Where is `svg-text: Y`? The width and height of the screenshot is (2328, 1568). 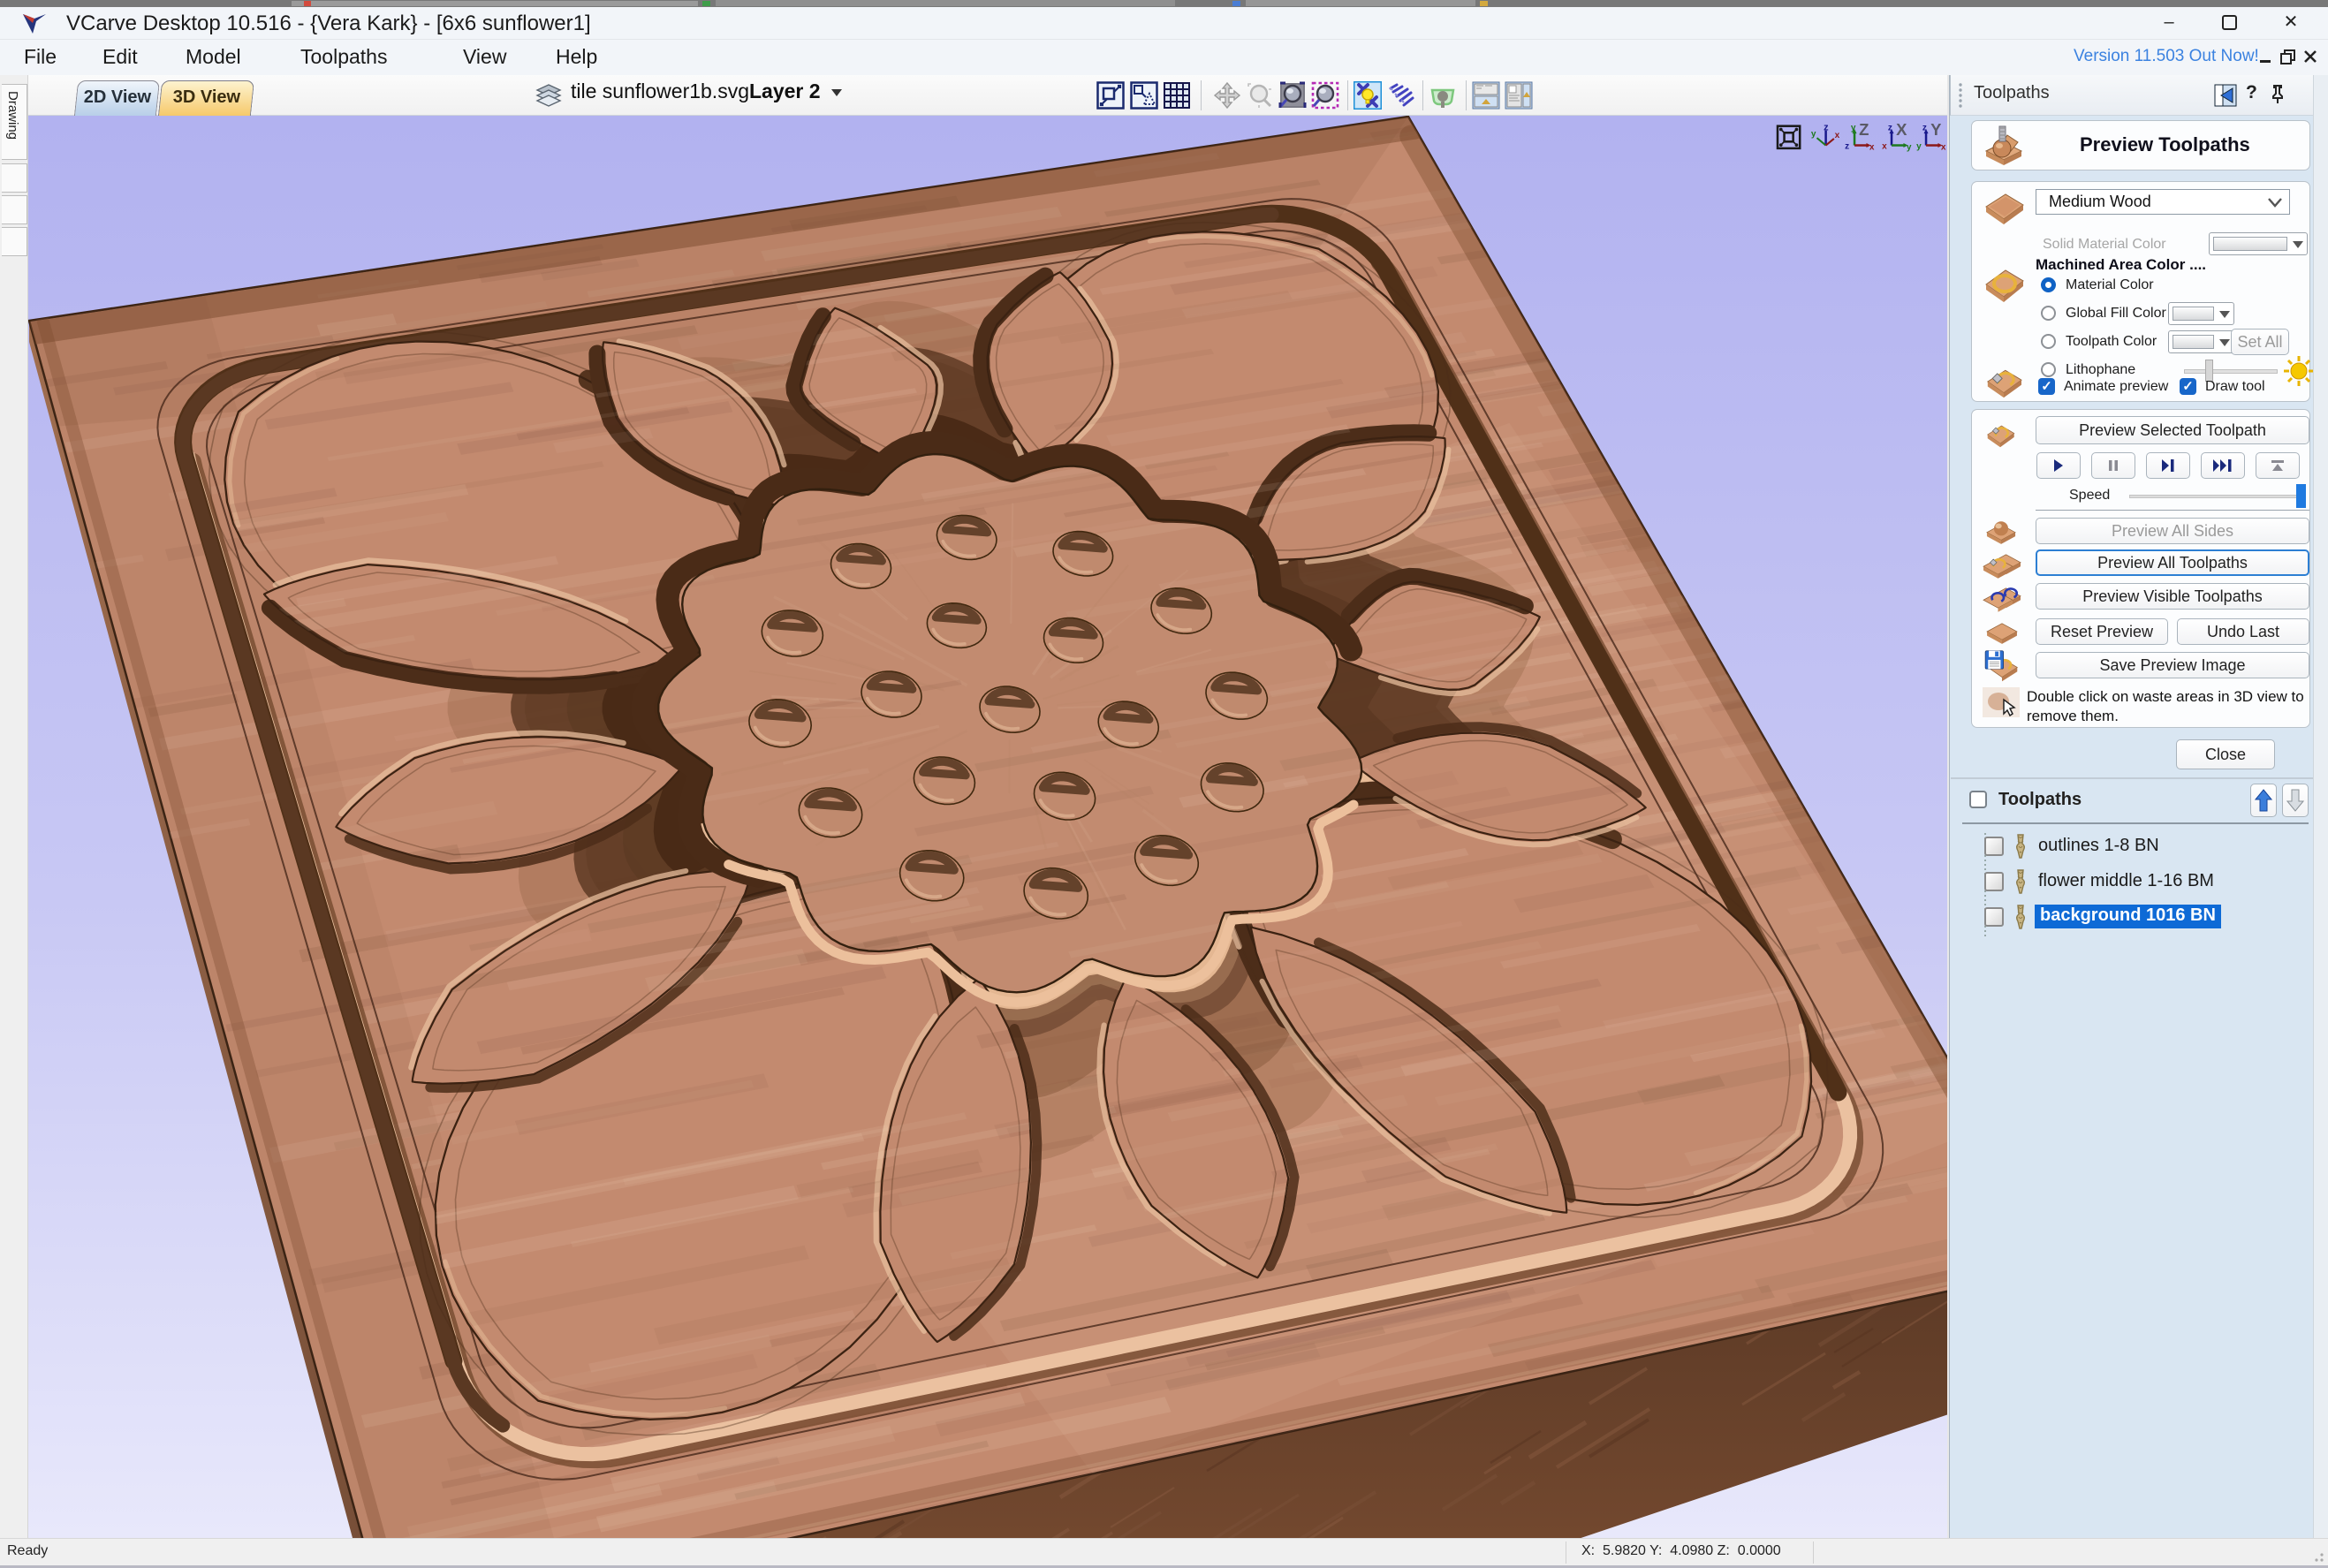
svg-text: Y is located at coordinates (1936, 129).